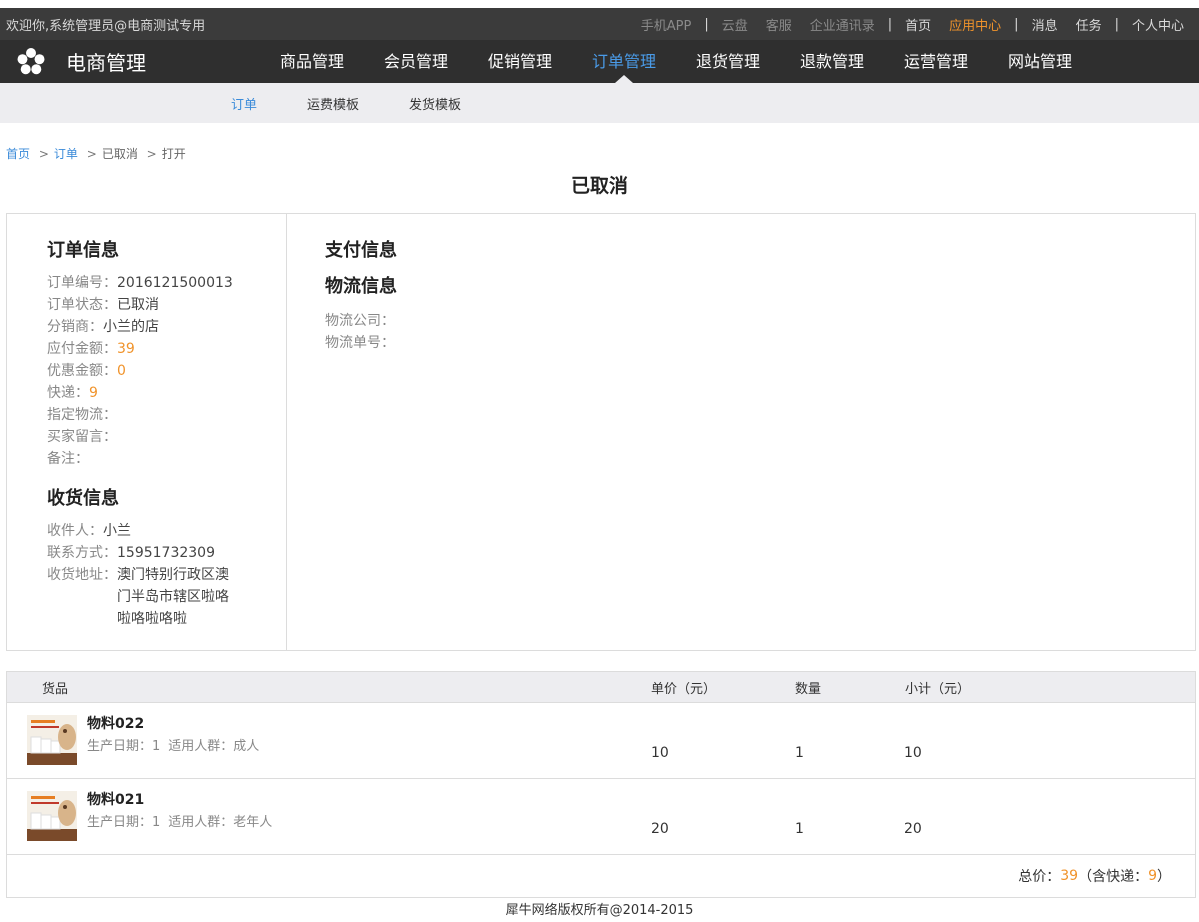 Image resolution: width=1199 pixels, height=922 pixels. I want to click on subnav-orders: 订单, so click(244, 103).